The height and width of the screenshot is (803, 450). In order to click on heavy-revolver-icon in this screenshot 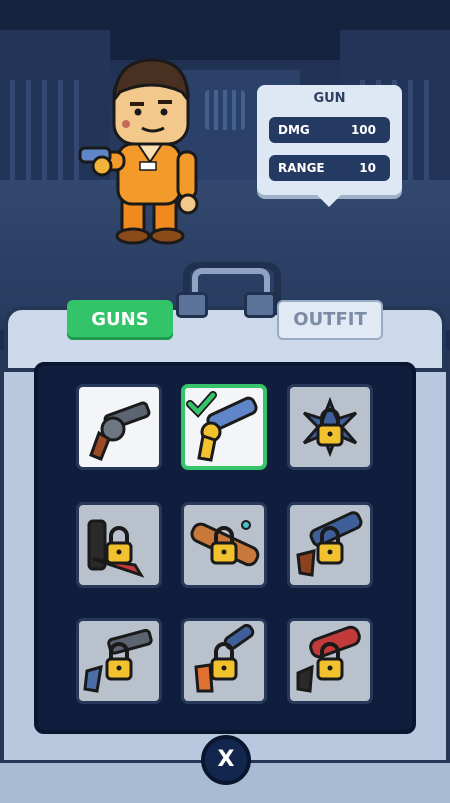, I will do `click(118, 660)`.